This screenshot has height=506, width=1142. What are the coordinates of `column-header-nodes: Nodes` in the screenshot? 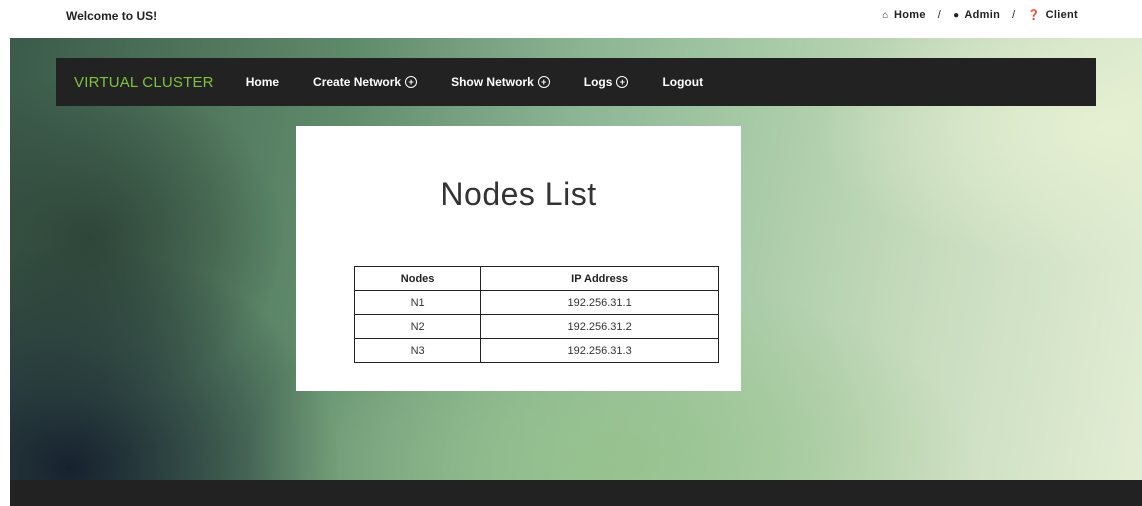 It's located at (417, 278).